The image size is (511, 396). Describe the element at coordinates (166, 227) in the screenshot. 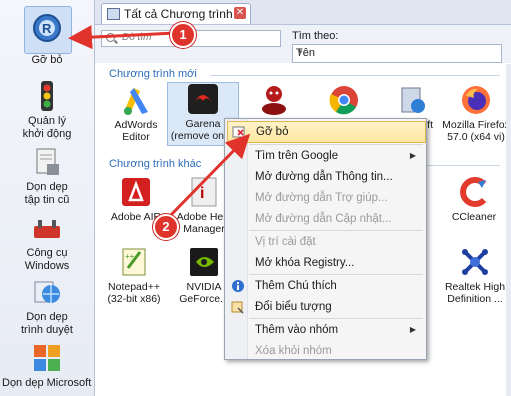

I see `callout-2: 2` at that location.